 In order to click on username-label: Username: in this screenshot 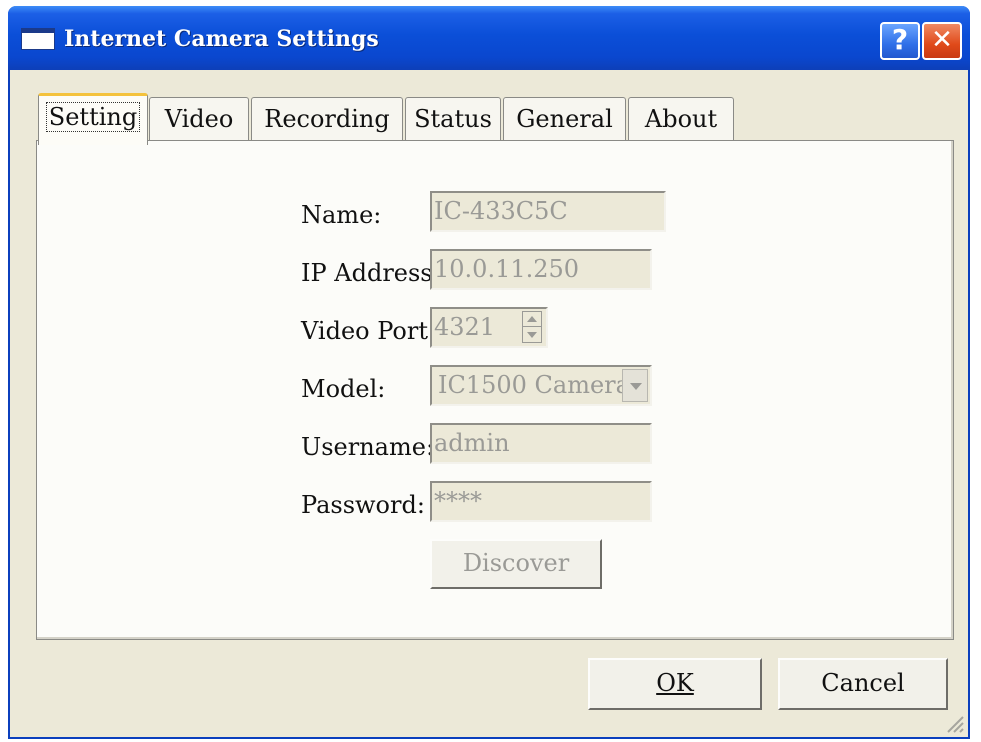, I will do `click(368, 447)`.